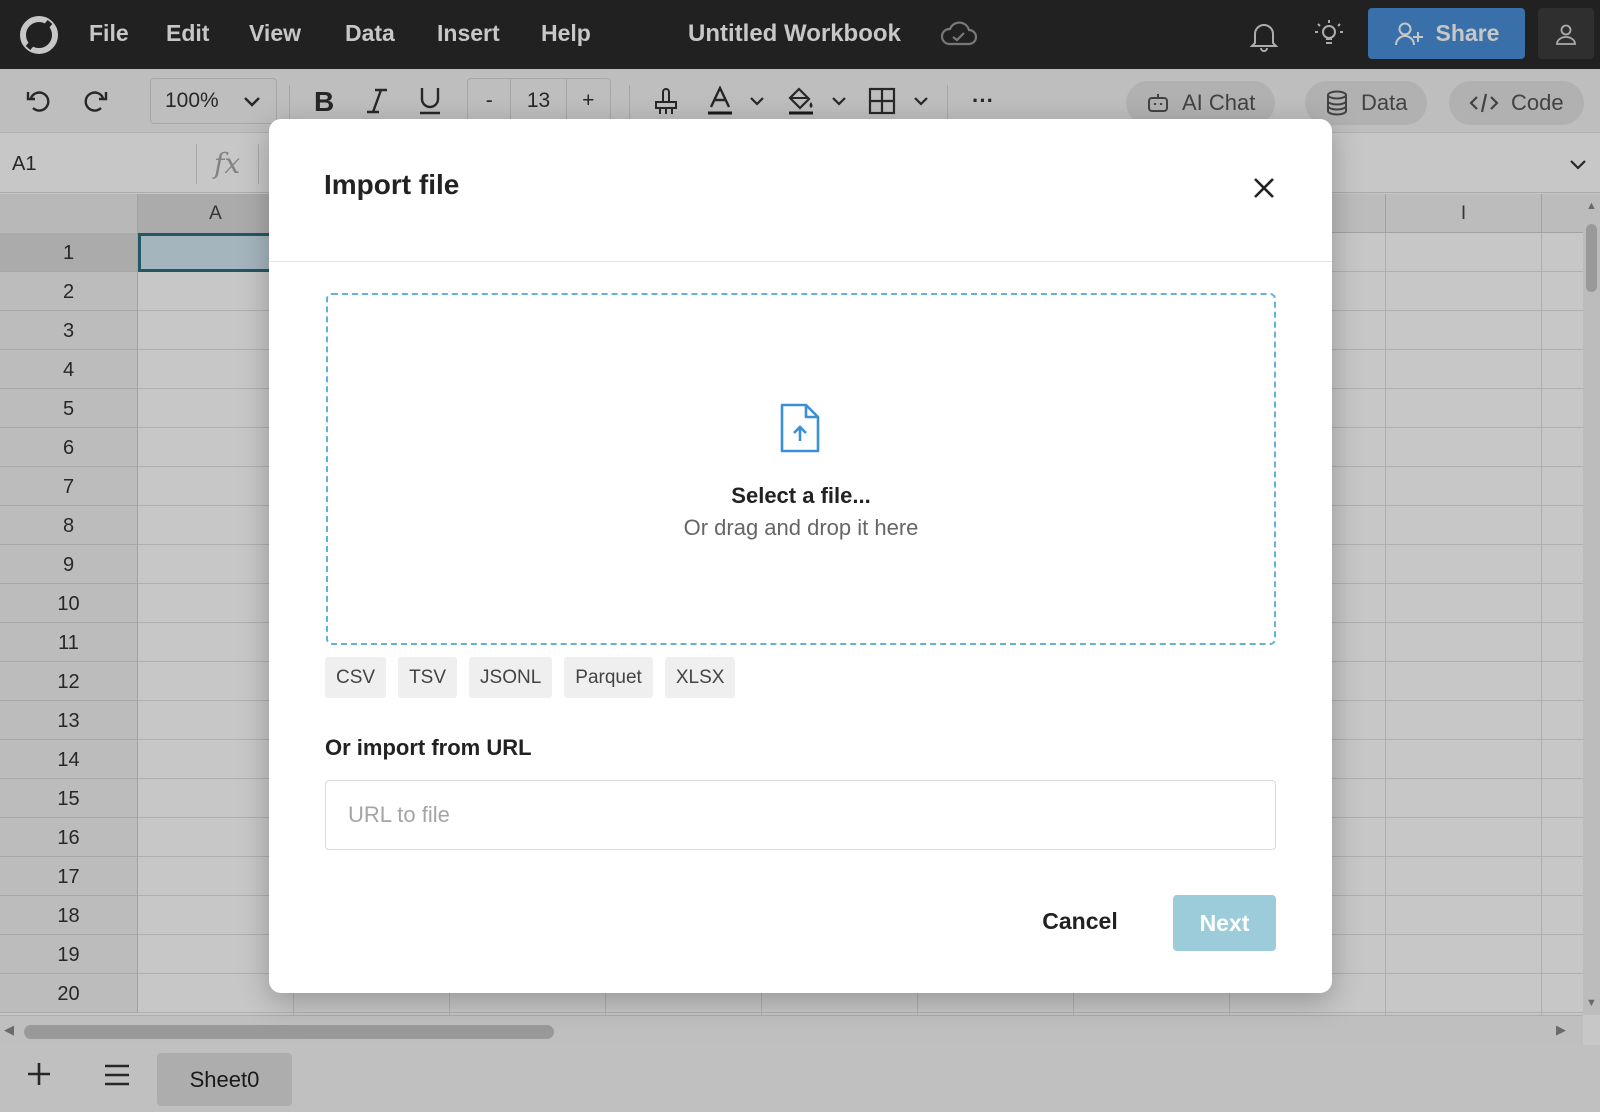 Image resolution: width=1600 pixels, height=1112 pixels. What do you see at coordinates (800, 815) in the screenshot?
I see `url-input` at bounding box center [800, 815].